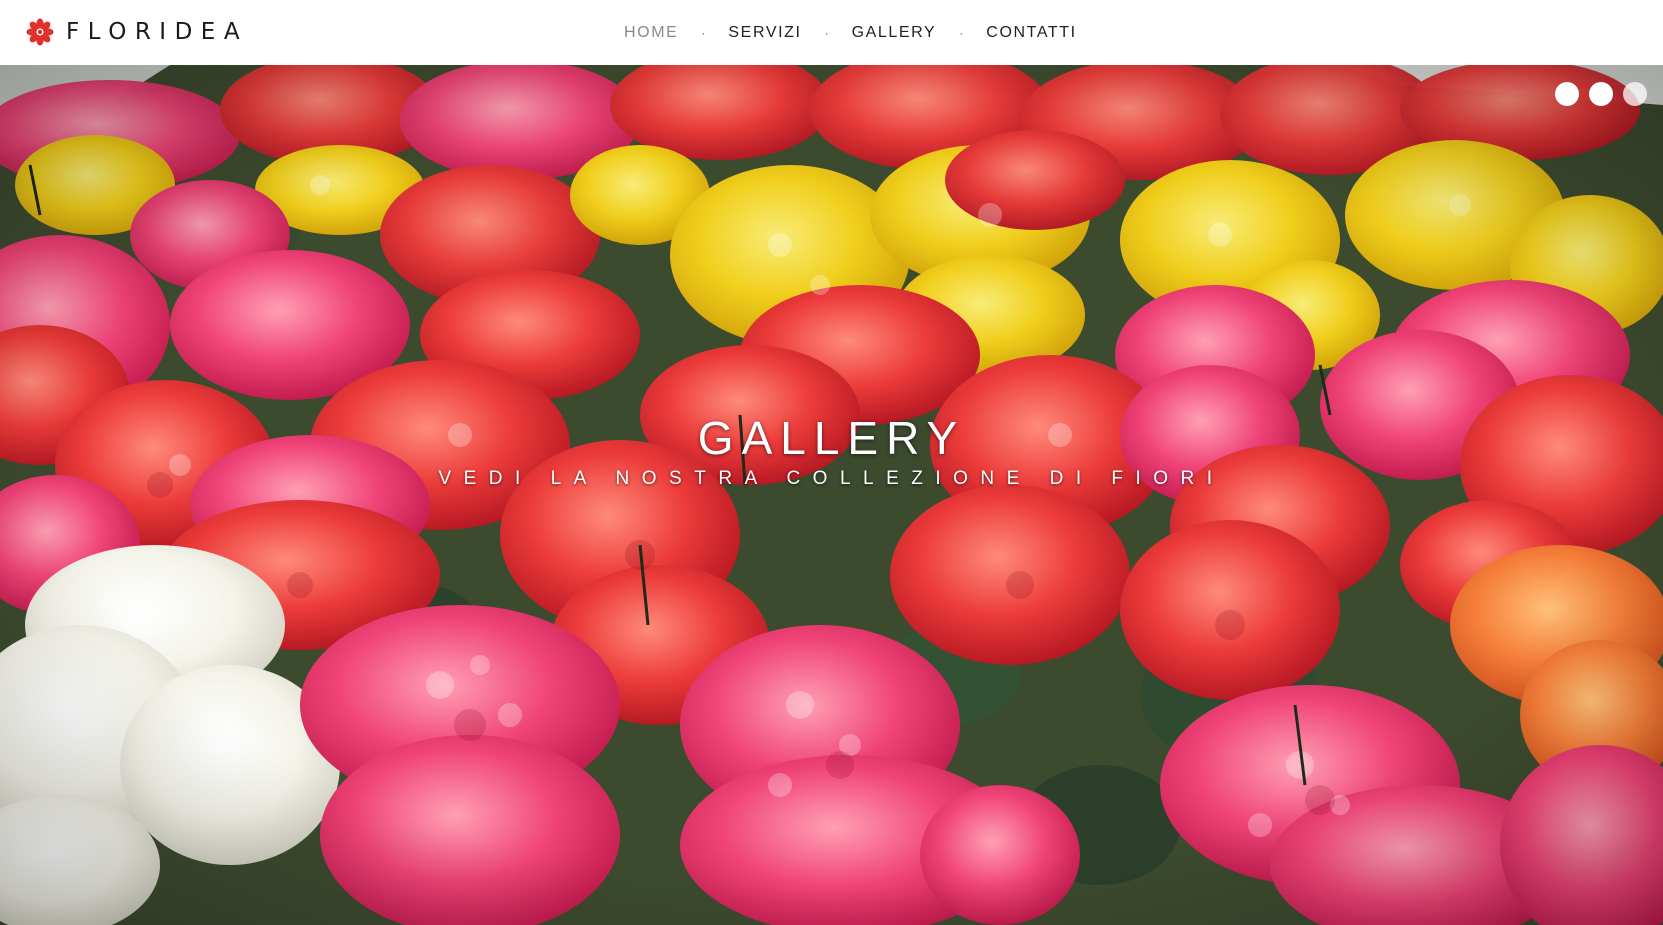  I want to click on hero-title: GALLERY, so click(831, 438).